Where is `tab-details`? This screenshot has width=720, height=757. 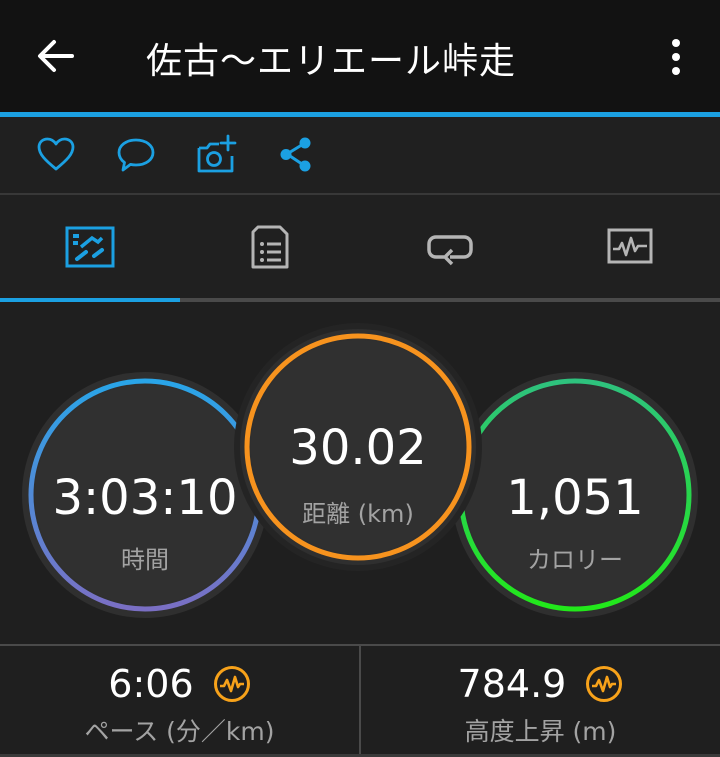 tab-details is located at coordinates (270, 246).